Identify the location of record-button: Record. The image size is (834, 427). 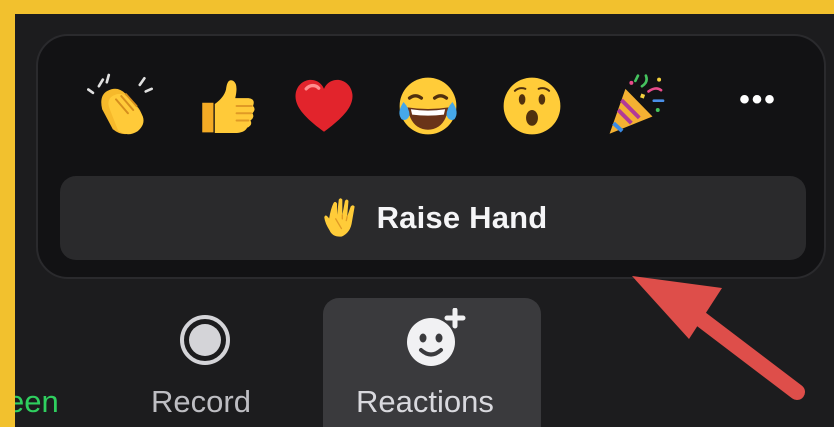
(205, 362).